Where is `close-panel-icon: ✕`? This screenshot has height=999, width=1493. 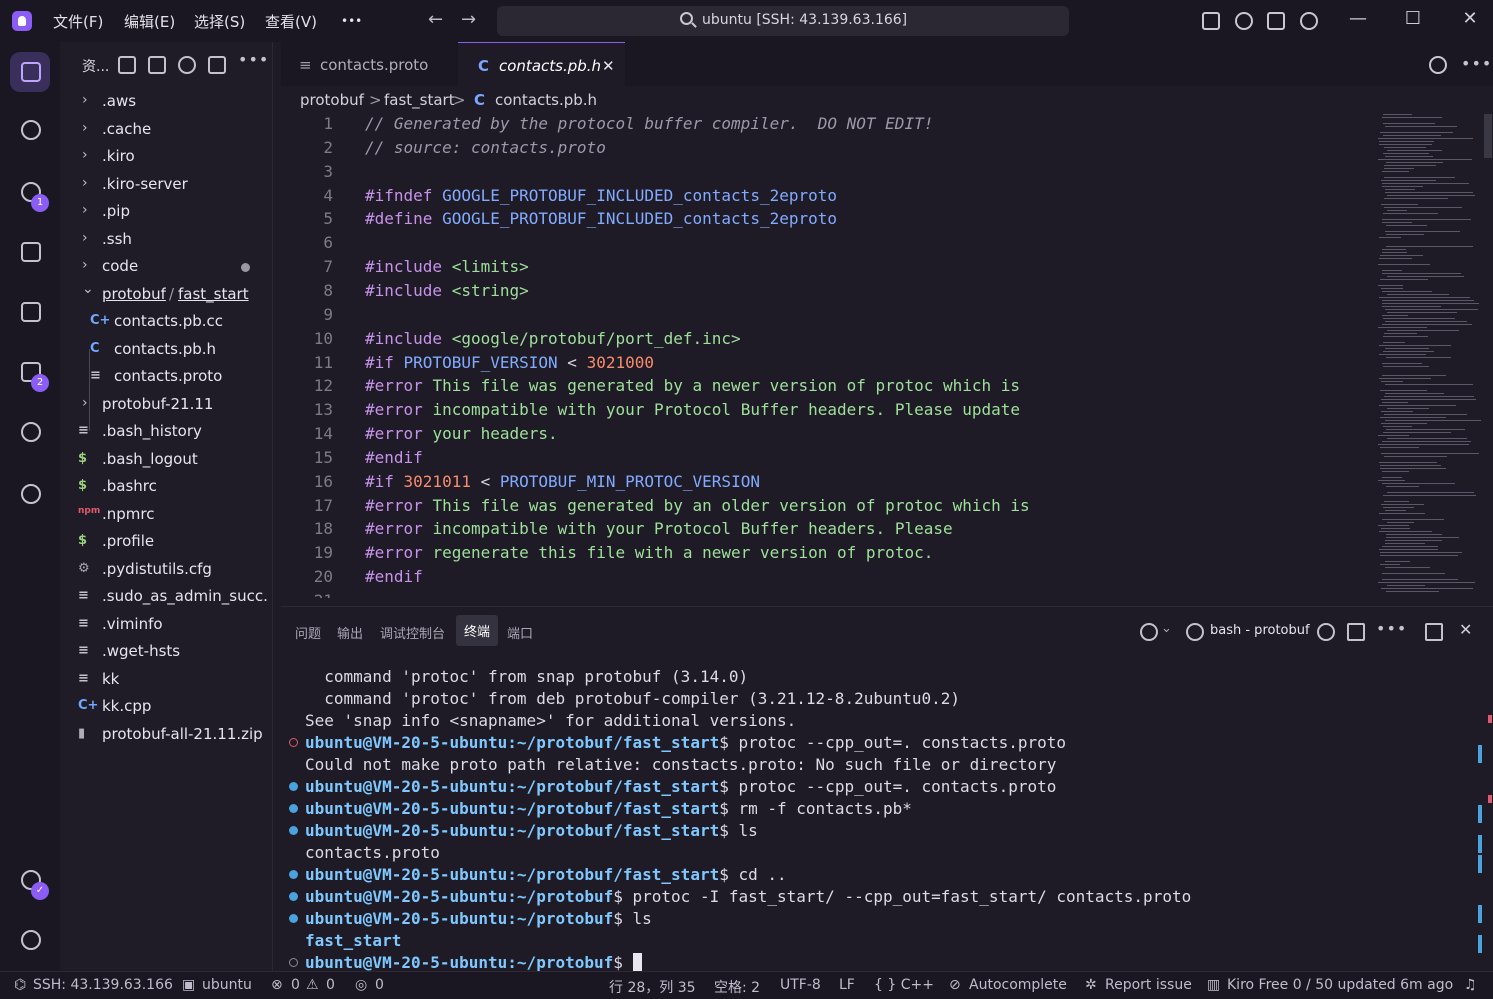 close-panel-icon: ✕ is located at coordinates (1465, 629).